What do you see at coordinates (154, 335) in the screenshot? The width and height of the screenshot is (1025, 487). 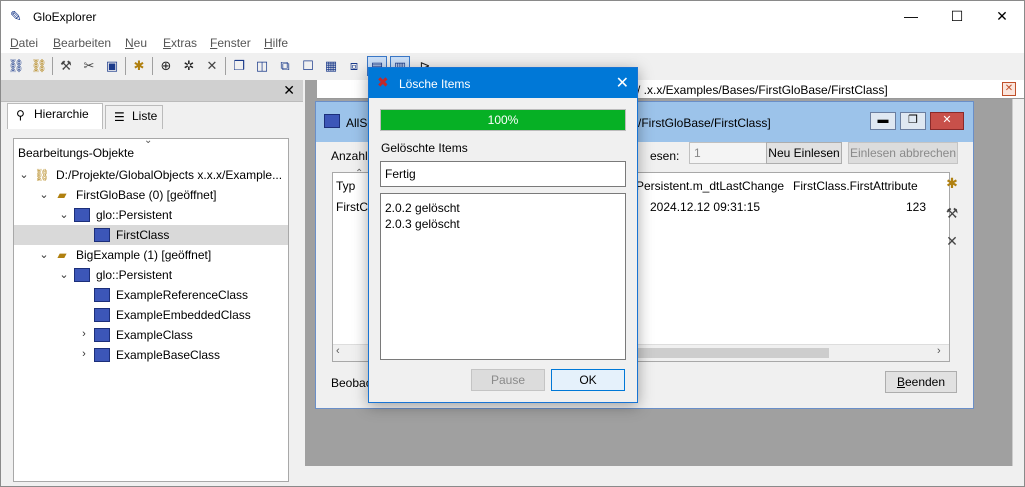 I see `tree-item-label: ExampleClass` at bounding box center [154, 335].